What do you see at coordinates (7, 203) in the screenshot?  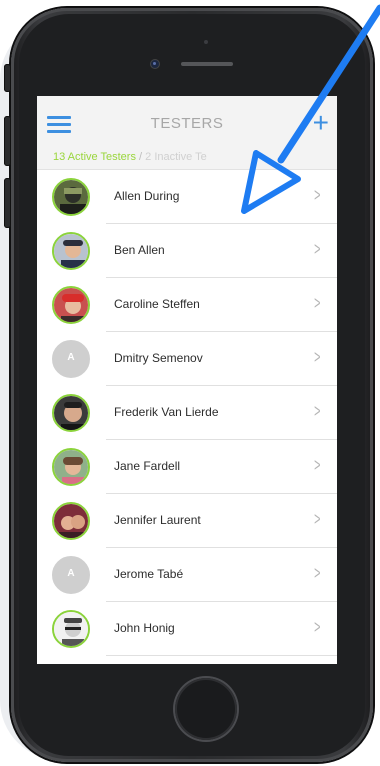 I see `volume-down-button` at bounding box center [7, 203].